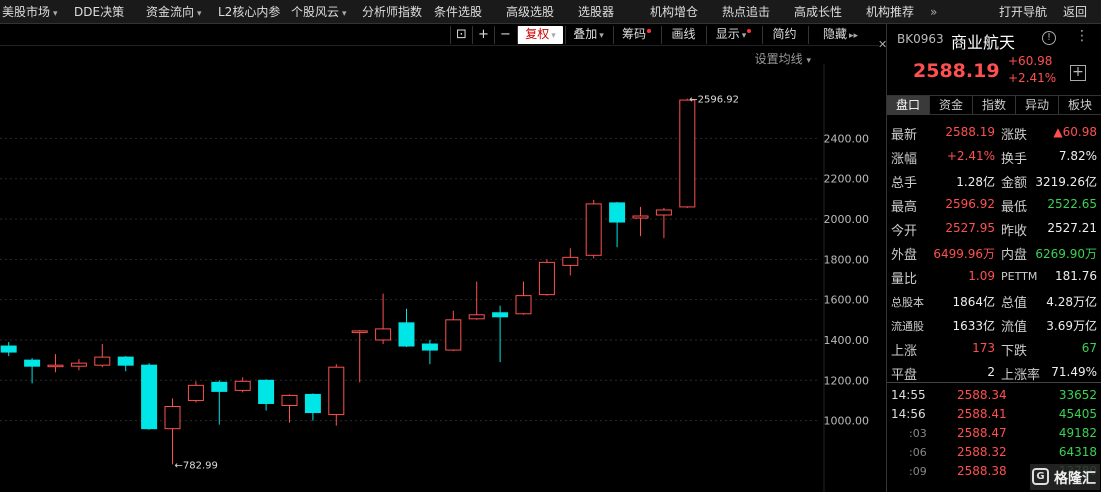 The height and width of the screenshot is (492, 1101). Describe the element at coordinates (746, 12) in the screenshot. I see `menu-item: 热点追击` at that location.